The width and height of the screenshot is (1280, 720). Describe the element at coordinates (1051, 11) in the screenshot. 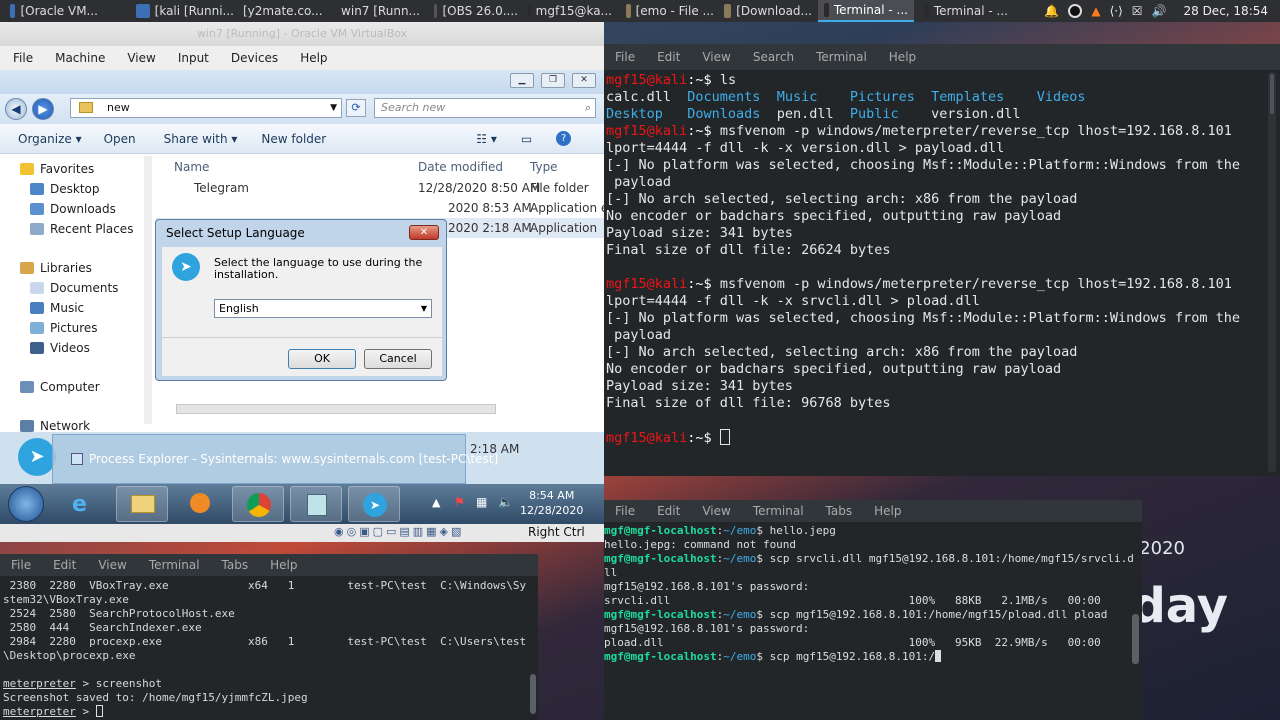

I see `bell-icon: 🔔` at that location.